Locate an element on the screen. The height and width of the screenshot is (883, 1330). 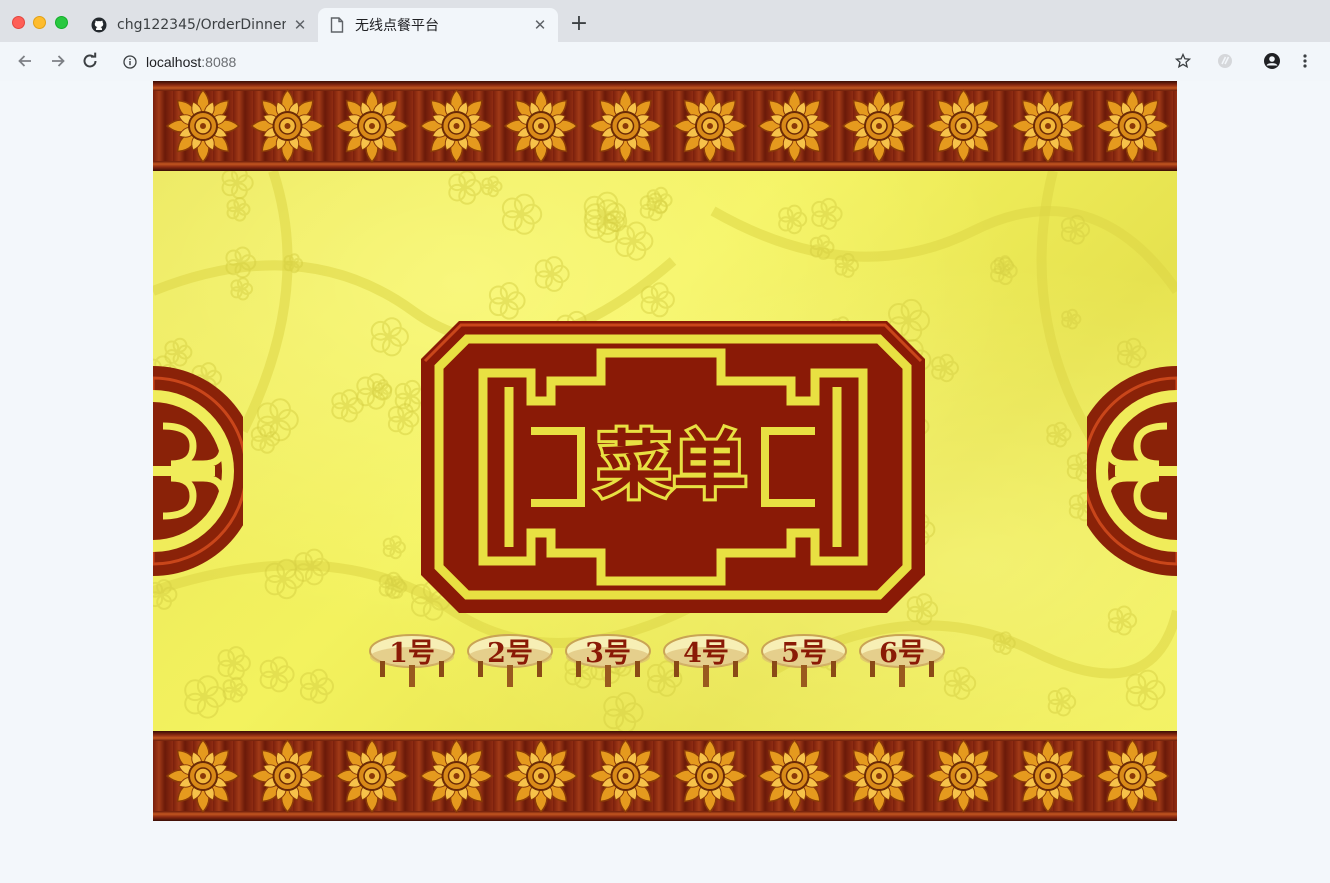
blossom-branch is located at coordinates (943, 250).